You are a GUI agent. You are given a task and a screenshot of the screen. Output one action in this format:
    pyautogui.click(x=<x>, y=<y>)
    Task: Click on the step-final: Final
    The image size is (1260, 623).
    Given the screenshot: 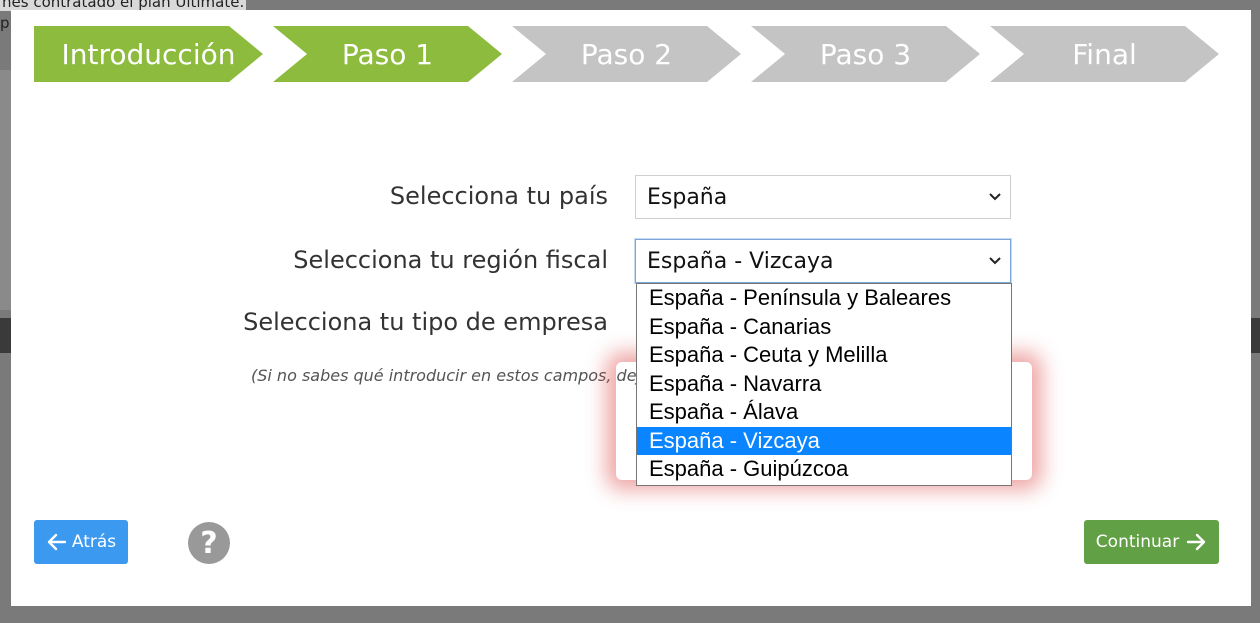 What is the action you would take?
    pyautogui.click(x=1104, y=54)
    